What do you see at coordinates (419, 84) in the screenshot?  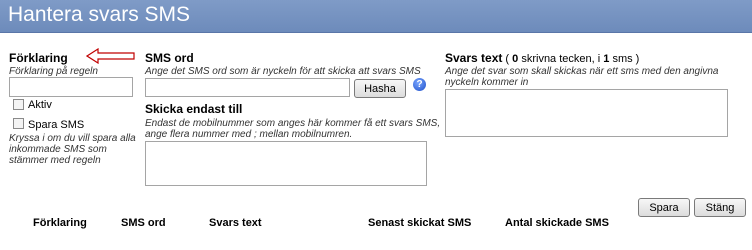 I see `help-icon: ?` at bounding box center [419, 84].